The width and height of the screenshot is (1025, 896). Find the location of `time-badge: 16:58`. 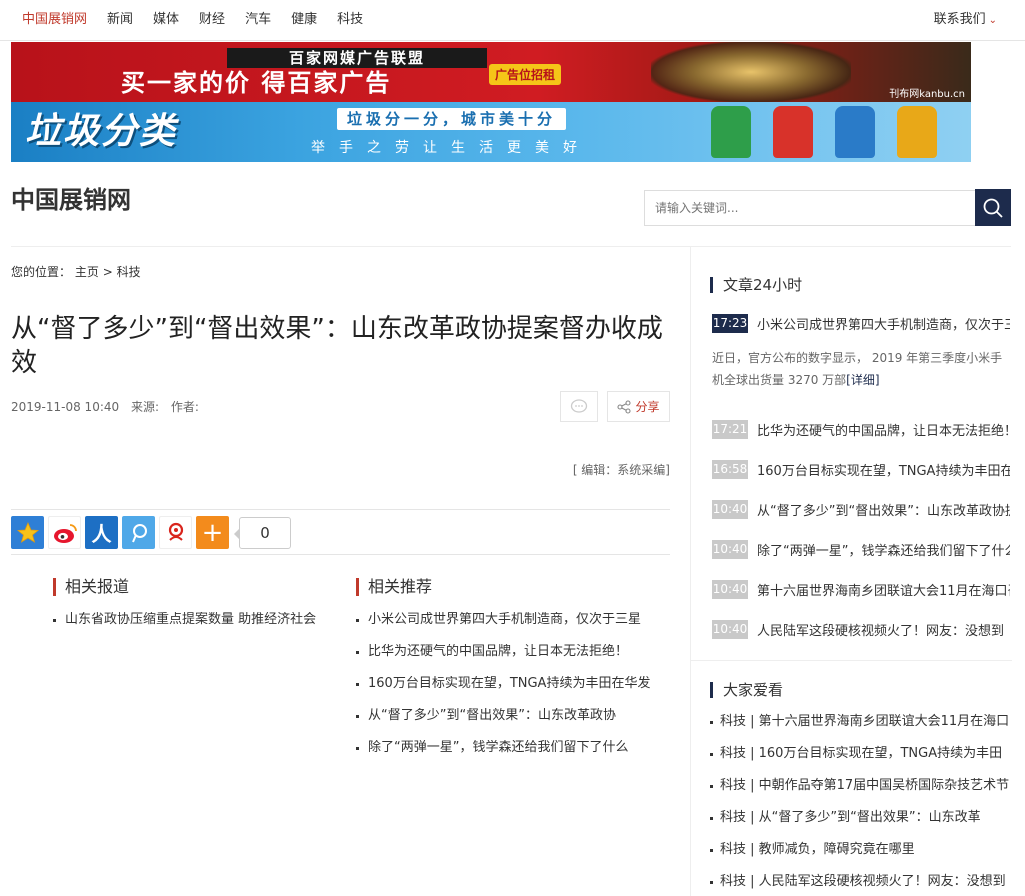

time-badge: 16:58 is located at coordinates (730, 469).